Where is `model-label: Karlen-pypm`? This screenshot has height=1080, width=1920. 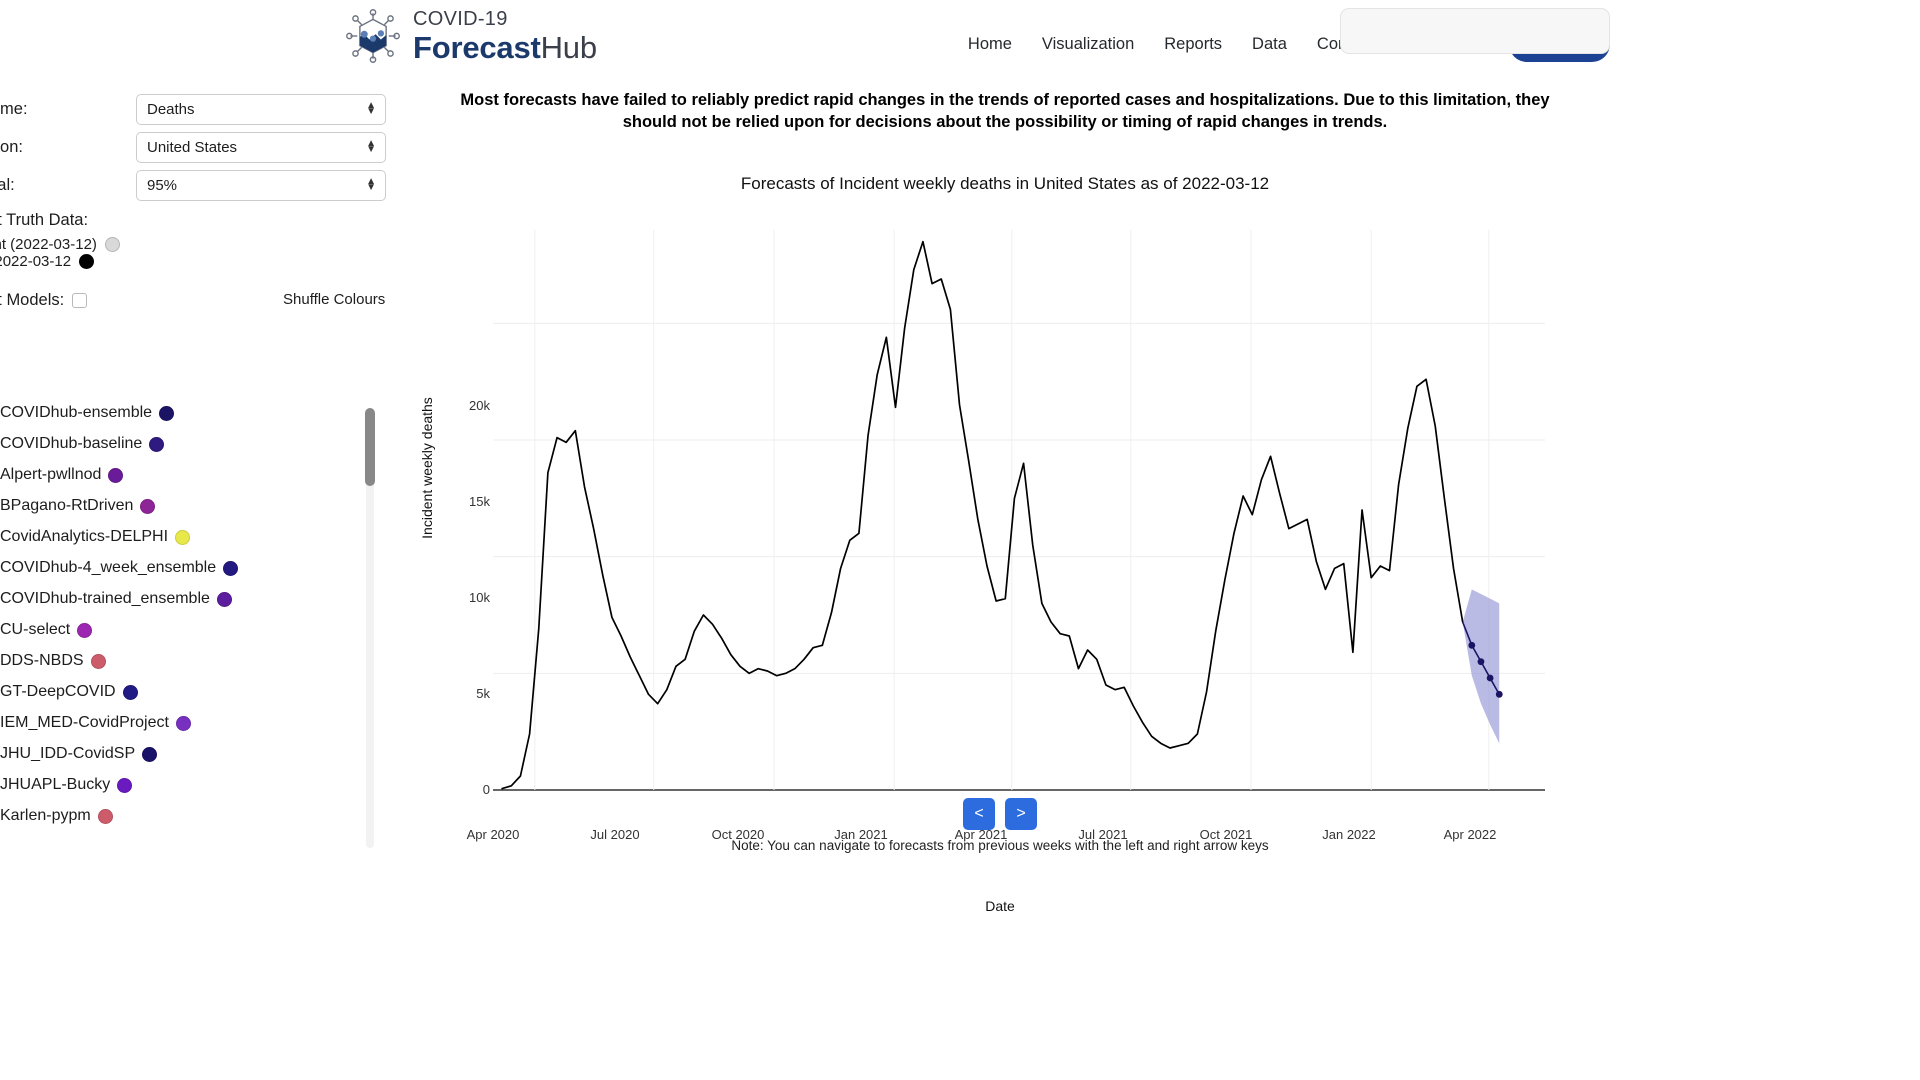 model-label: Karlen-pypm is located at coordinates (45, 815).